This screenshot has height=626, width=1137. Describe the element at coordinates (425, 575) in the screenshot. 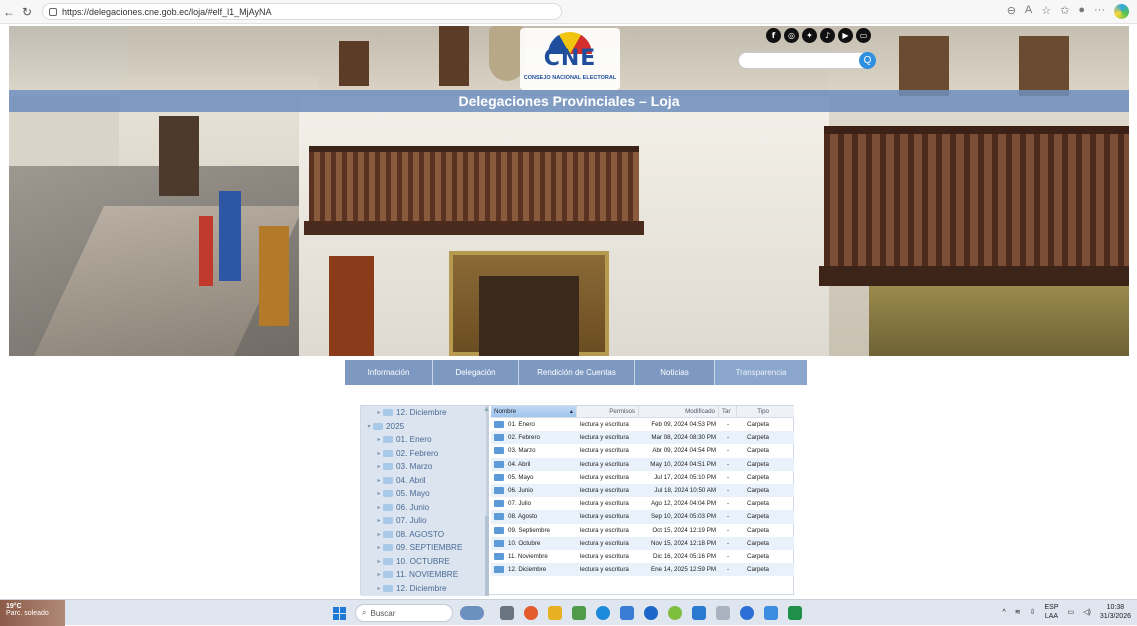

I see `tree-item: ▸ 11. NOVIEMBRE` at that location.